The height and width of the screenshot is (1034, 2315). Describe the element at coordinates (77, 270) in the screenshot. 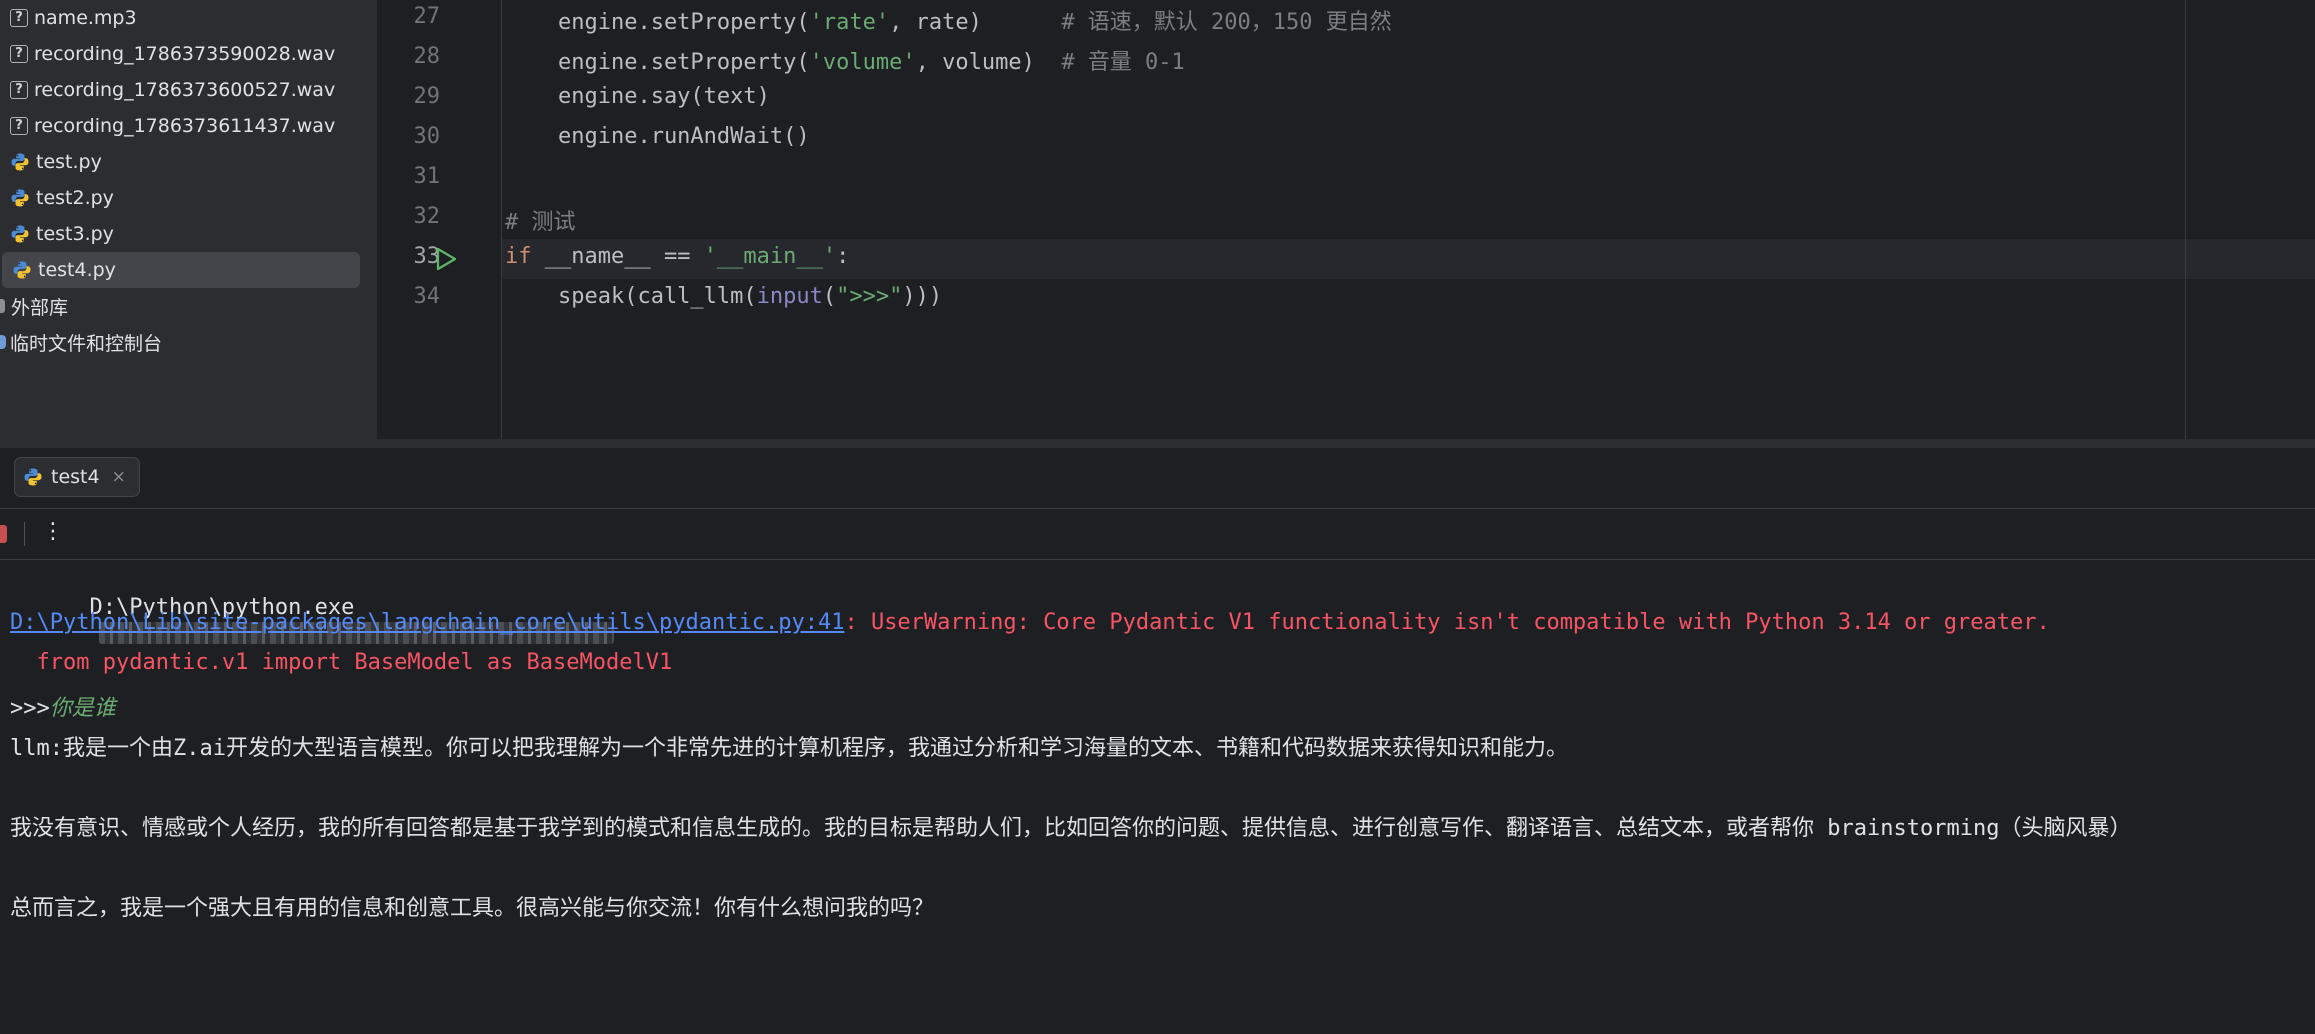

I see `tree-item-label: test4.py` at that location.